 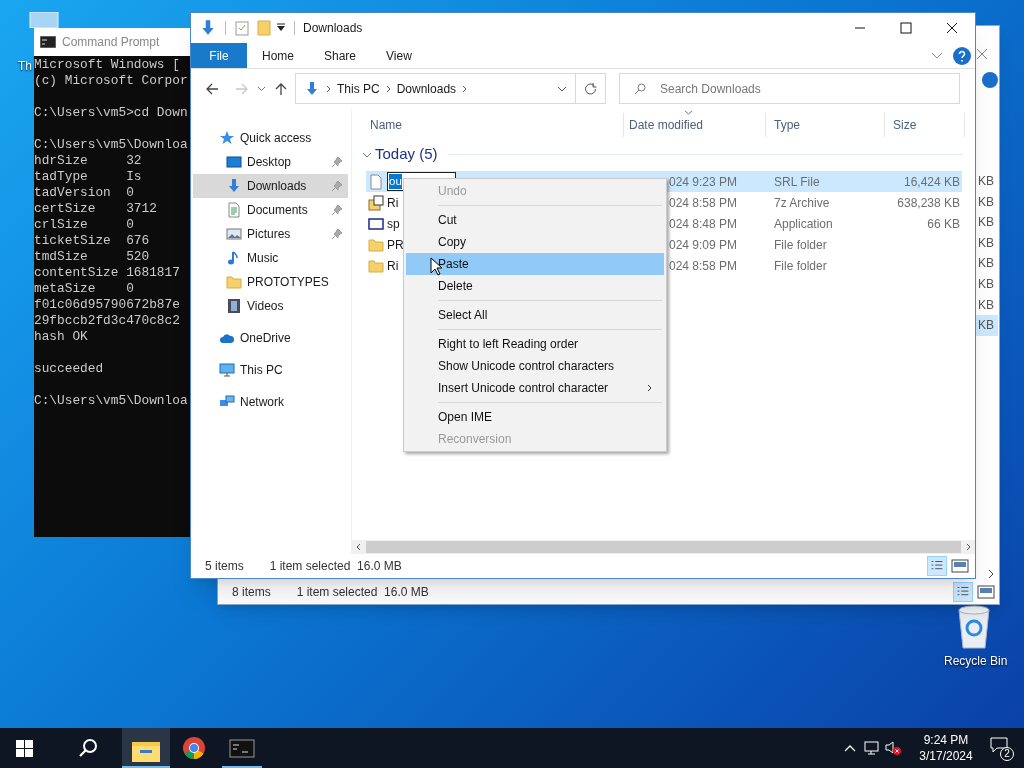 What do you see at coordinates (872, 748) in the screenshot?
I see `network-icon` at bounding box center [872, 748].